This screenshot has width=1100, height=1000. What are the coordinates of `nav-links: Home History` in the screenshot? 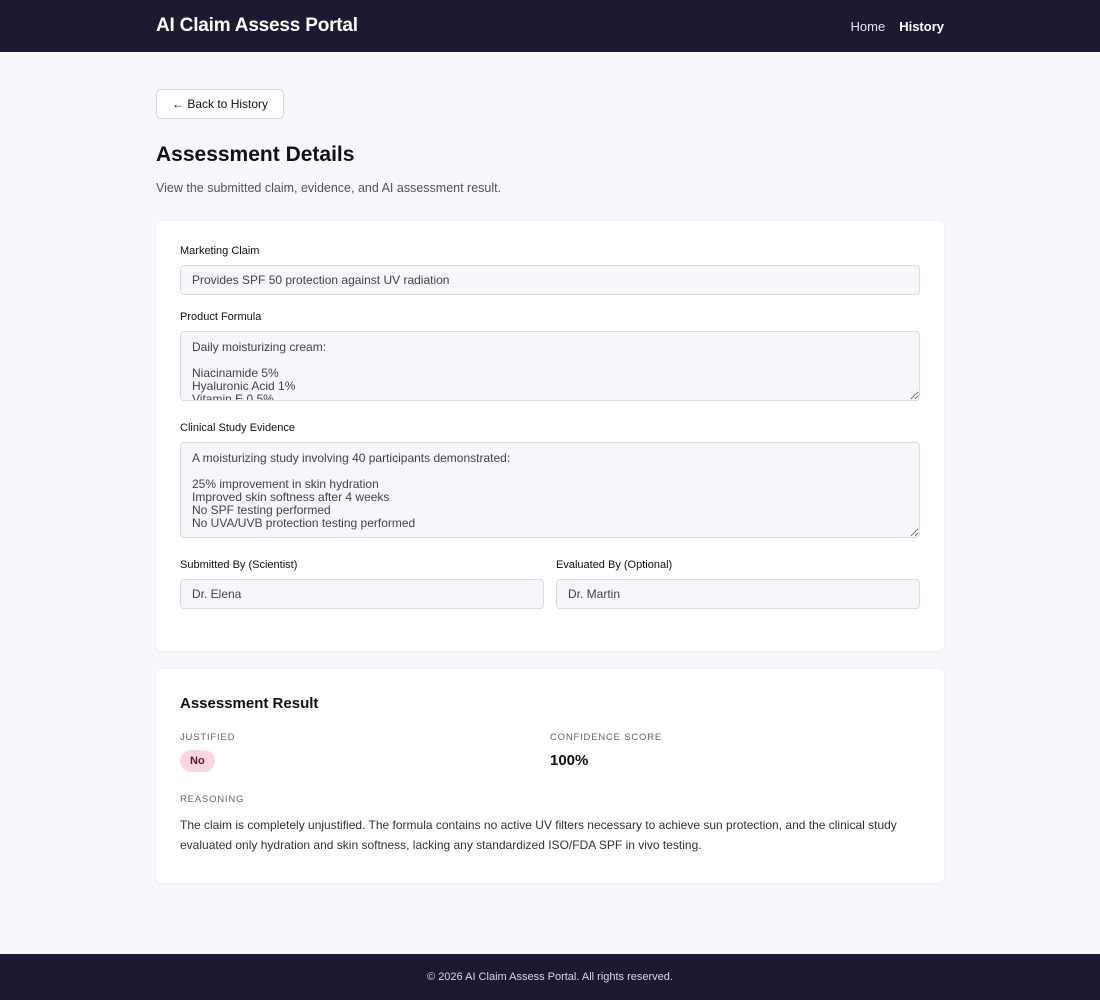 It's located at (897, 26).